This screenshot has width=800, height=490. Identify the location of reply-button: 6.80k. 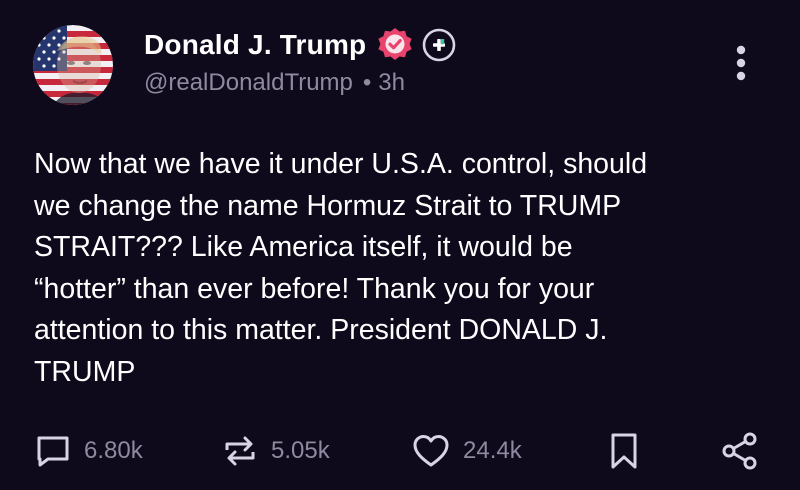
(88, 451).